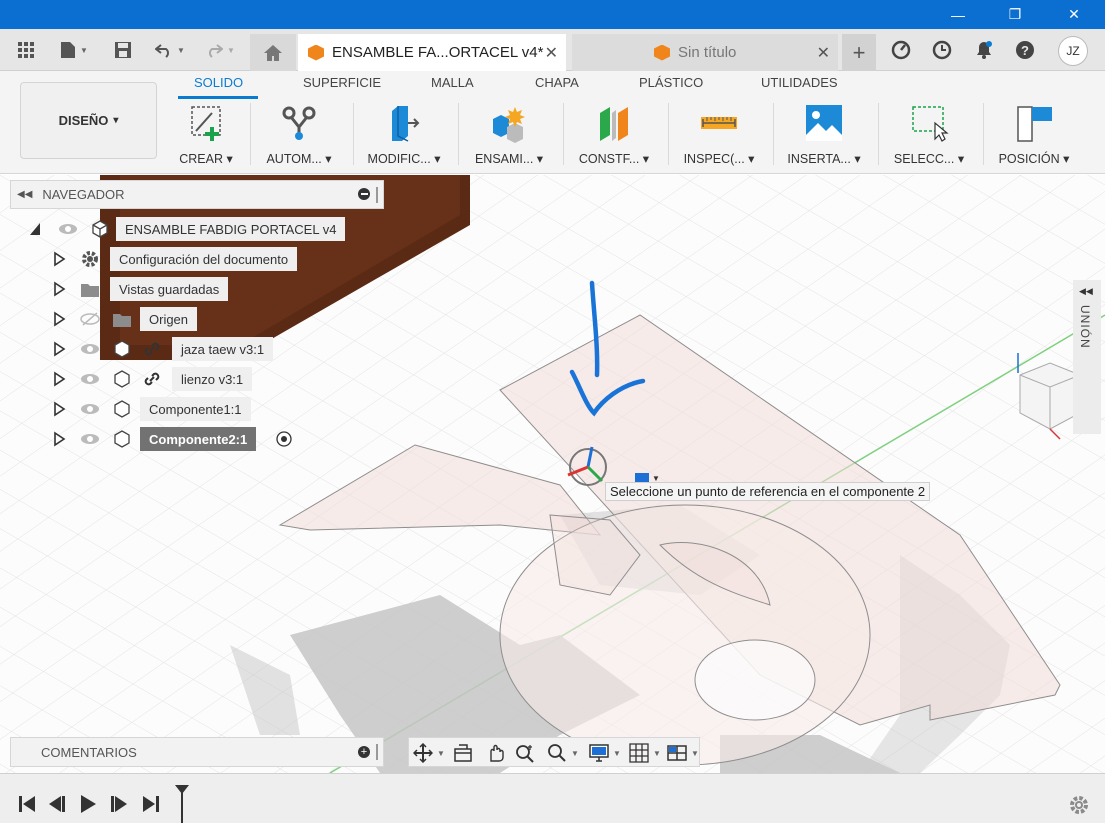 Image resolution: width=1105 pixels, height=823 pixels. I want to click on tab-label: ENSAMBLE FA...ORTACEL v4*, so click(438, 52).